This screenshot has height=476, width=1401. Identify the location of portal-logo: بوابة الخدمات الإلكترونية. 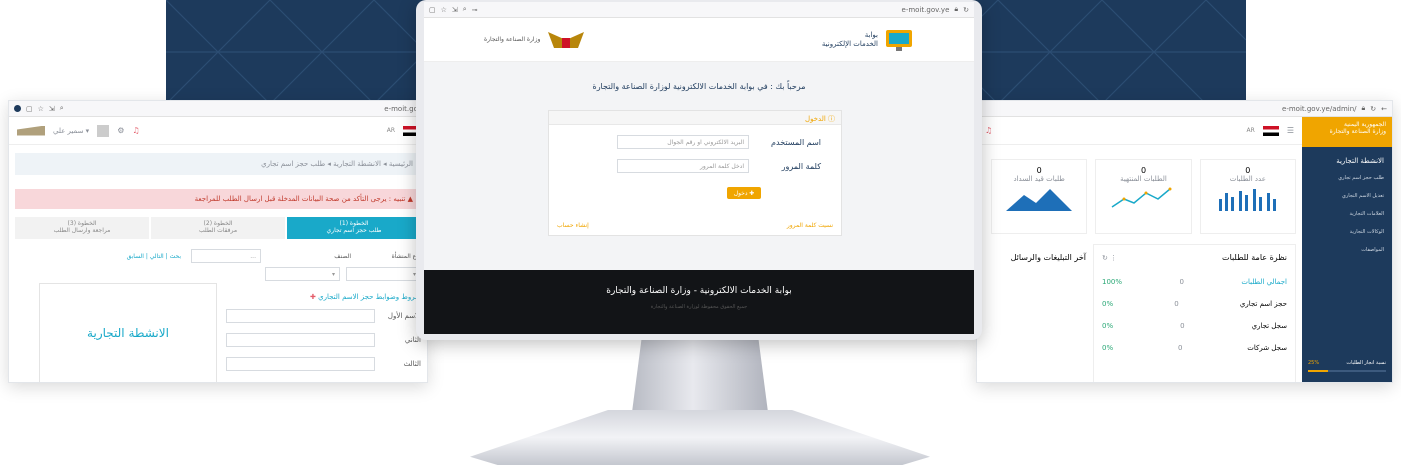
(868, 40).